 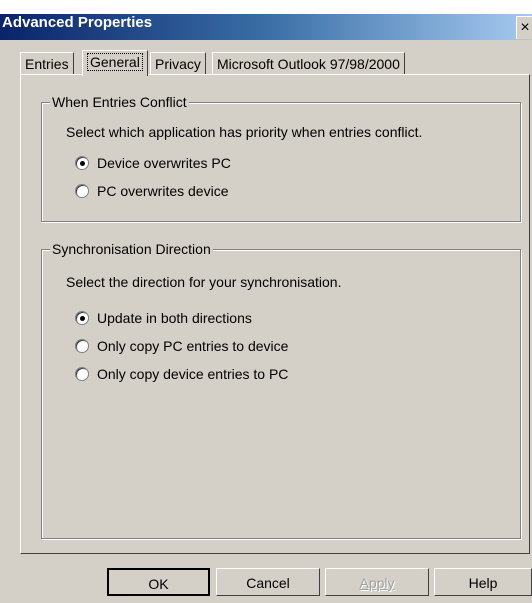 What do you see at coordinates (193, 374) in the screenshot?
I see `radio-label: Only copy device entries to PC` at bounding box center [193, 374].